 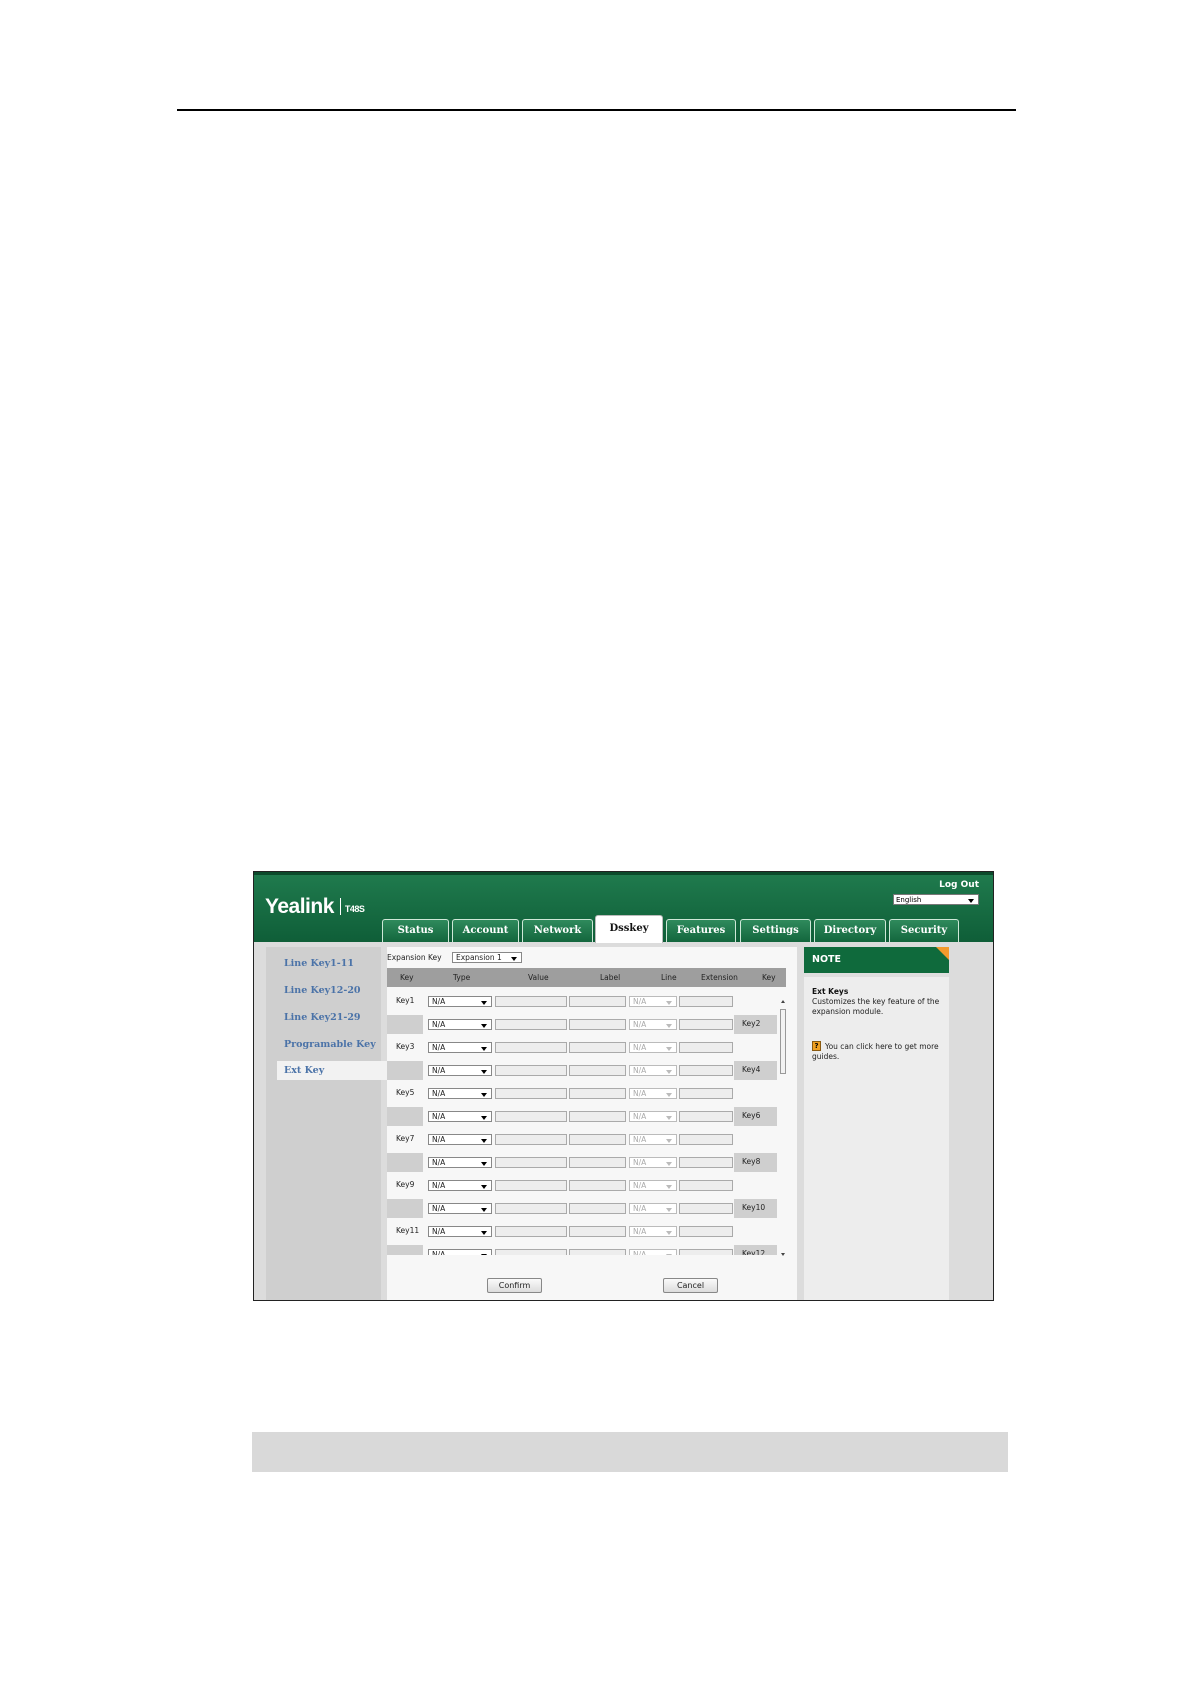 What do you see at coordinates (557, 930) in the screenshot?
I see `tab-network: Network` at bounding box center [557, 930].